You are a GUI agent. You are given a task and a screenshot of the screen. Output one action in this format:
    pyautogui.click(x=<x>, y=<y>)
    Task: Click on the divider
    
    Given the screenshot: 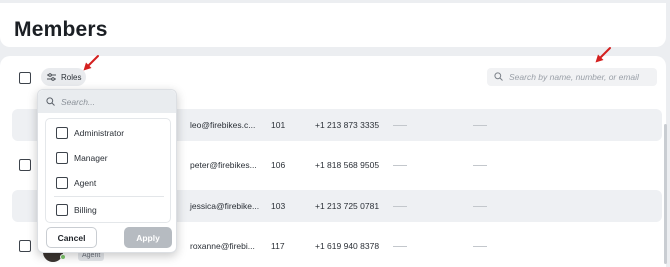 What is the action you would take?
    pyautogui.click(x=109, y=196)
    